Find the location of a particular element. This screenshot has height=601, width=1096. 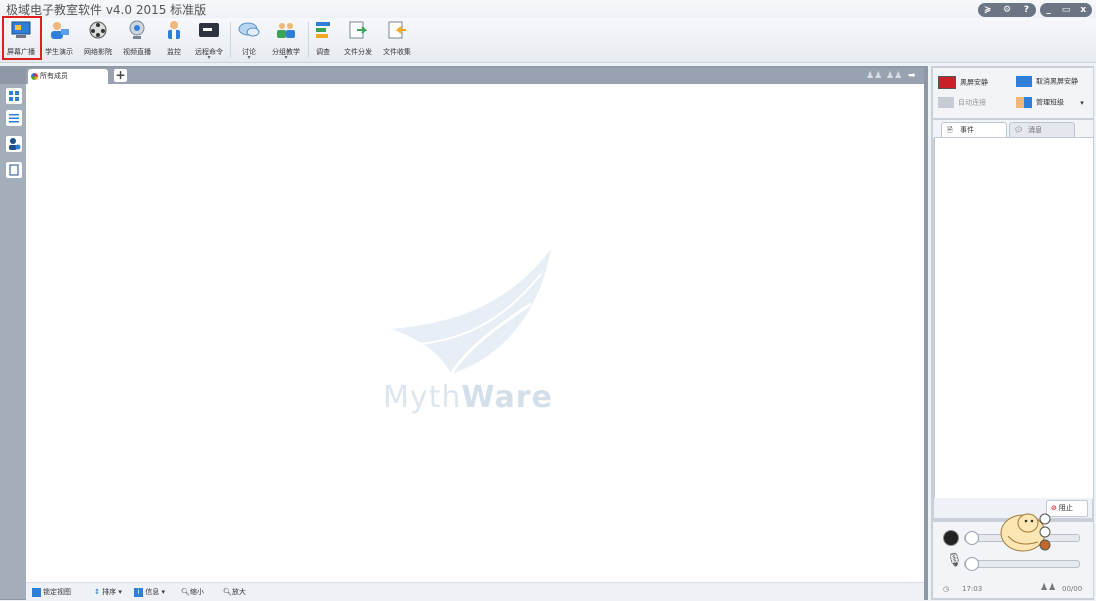

student-demo-button: 学生演示 is located at coordinates (59, 40).